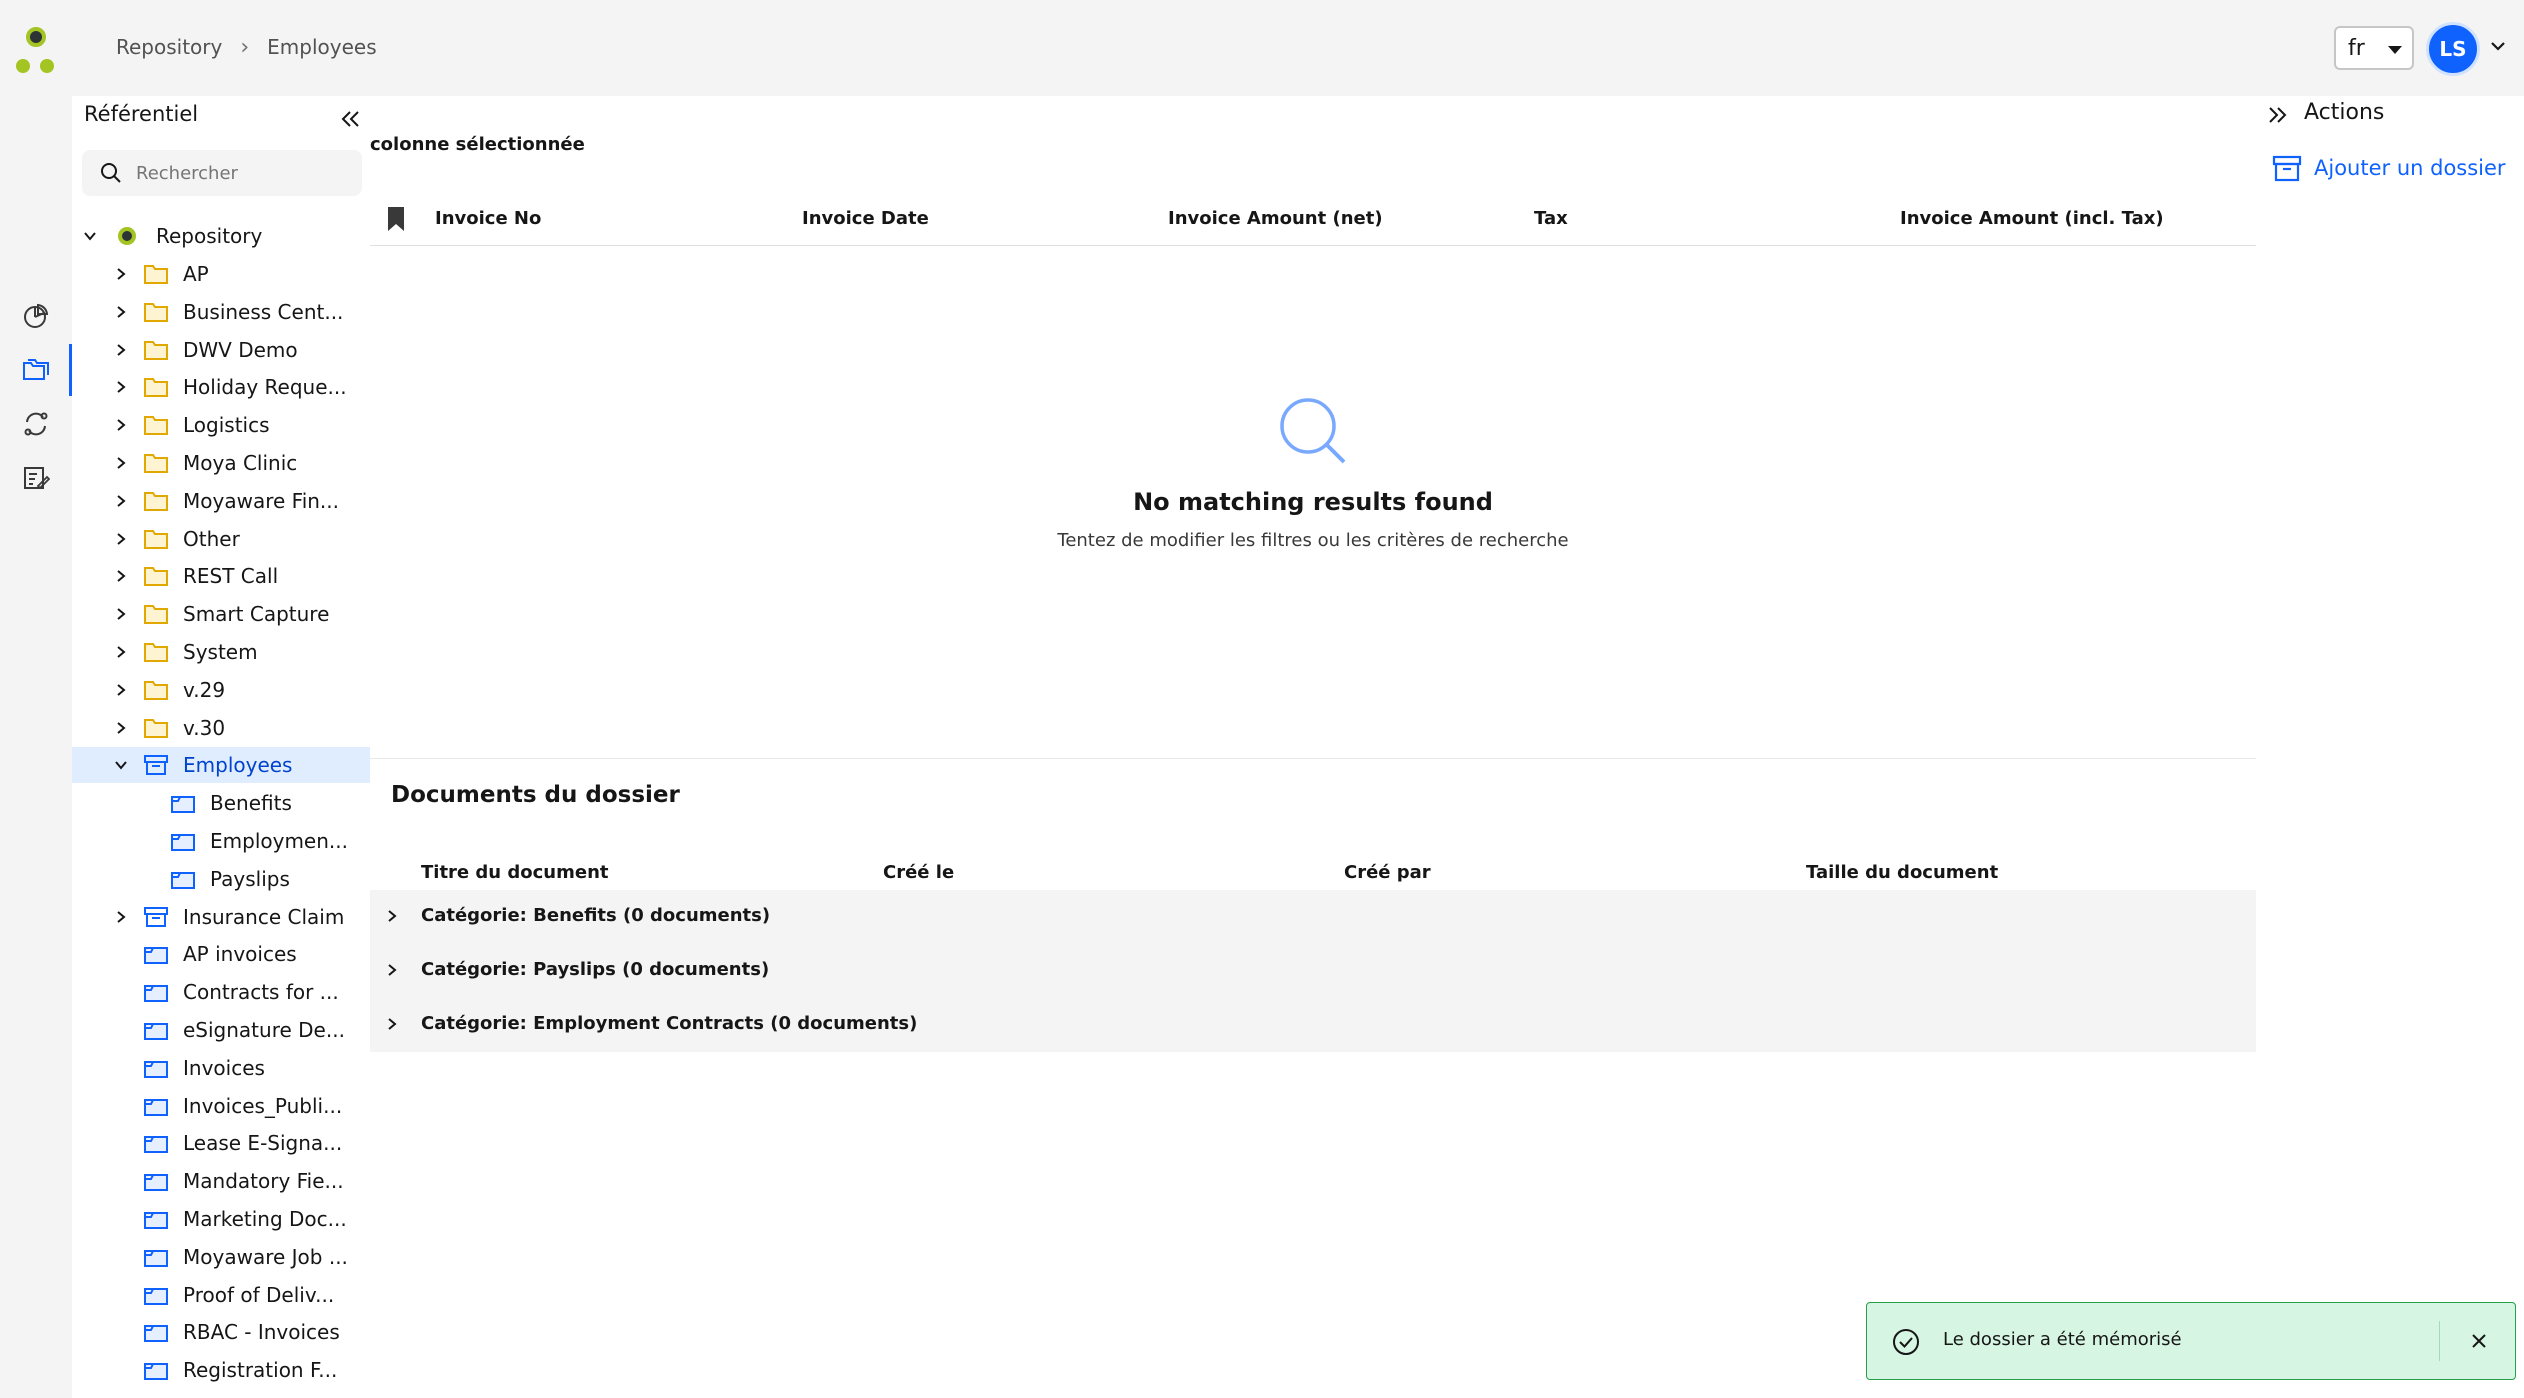 The height and width of the screenshot is (1398, 2524). Describe the element at coordinates (1551, 218) in the screenshot. I see `th-tax: Tax` at that location.